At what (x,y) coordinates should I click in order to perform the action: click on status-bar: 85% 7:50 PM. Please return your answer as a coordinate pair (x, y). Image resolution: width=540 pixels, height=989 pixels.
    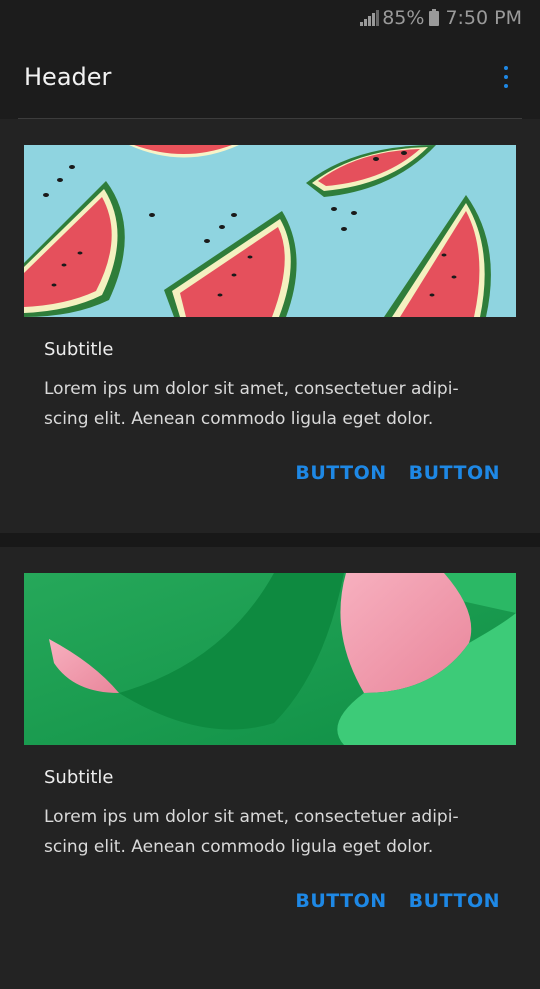
    Looking at the image, I should click on (270, 18).